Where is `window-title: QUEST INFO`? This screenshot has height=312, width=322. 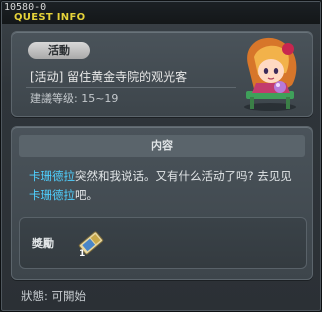 window-title: QUEST INFO is located at coordinates (50, 17).